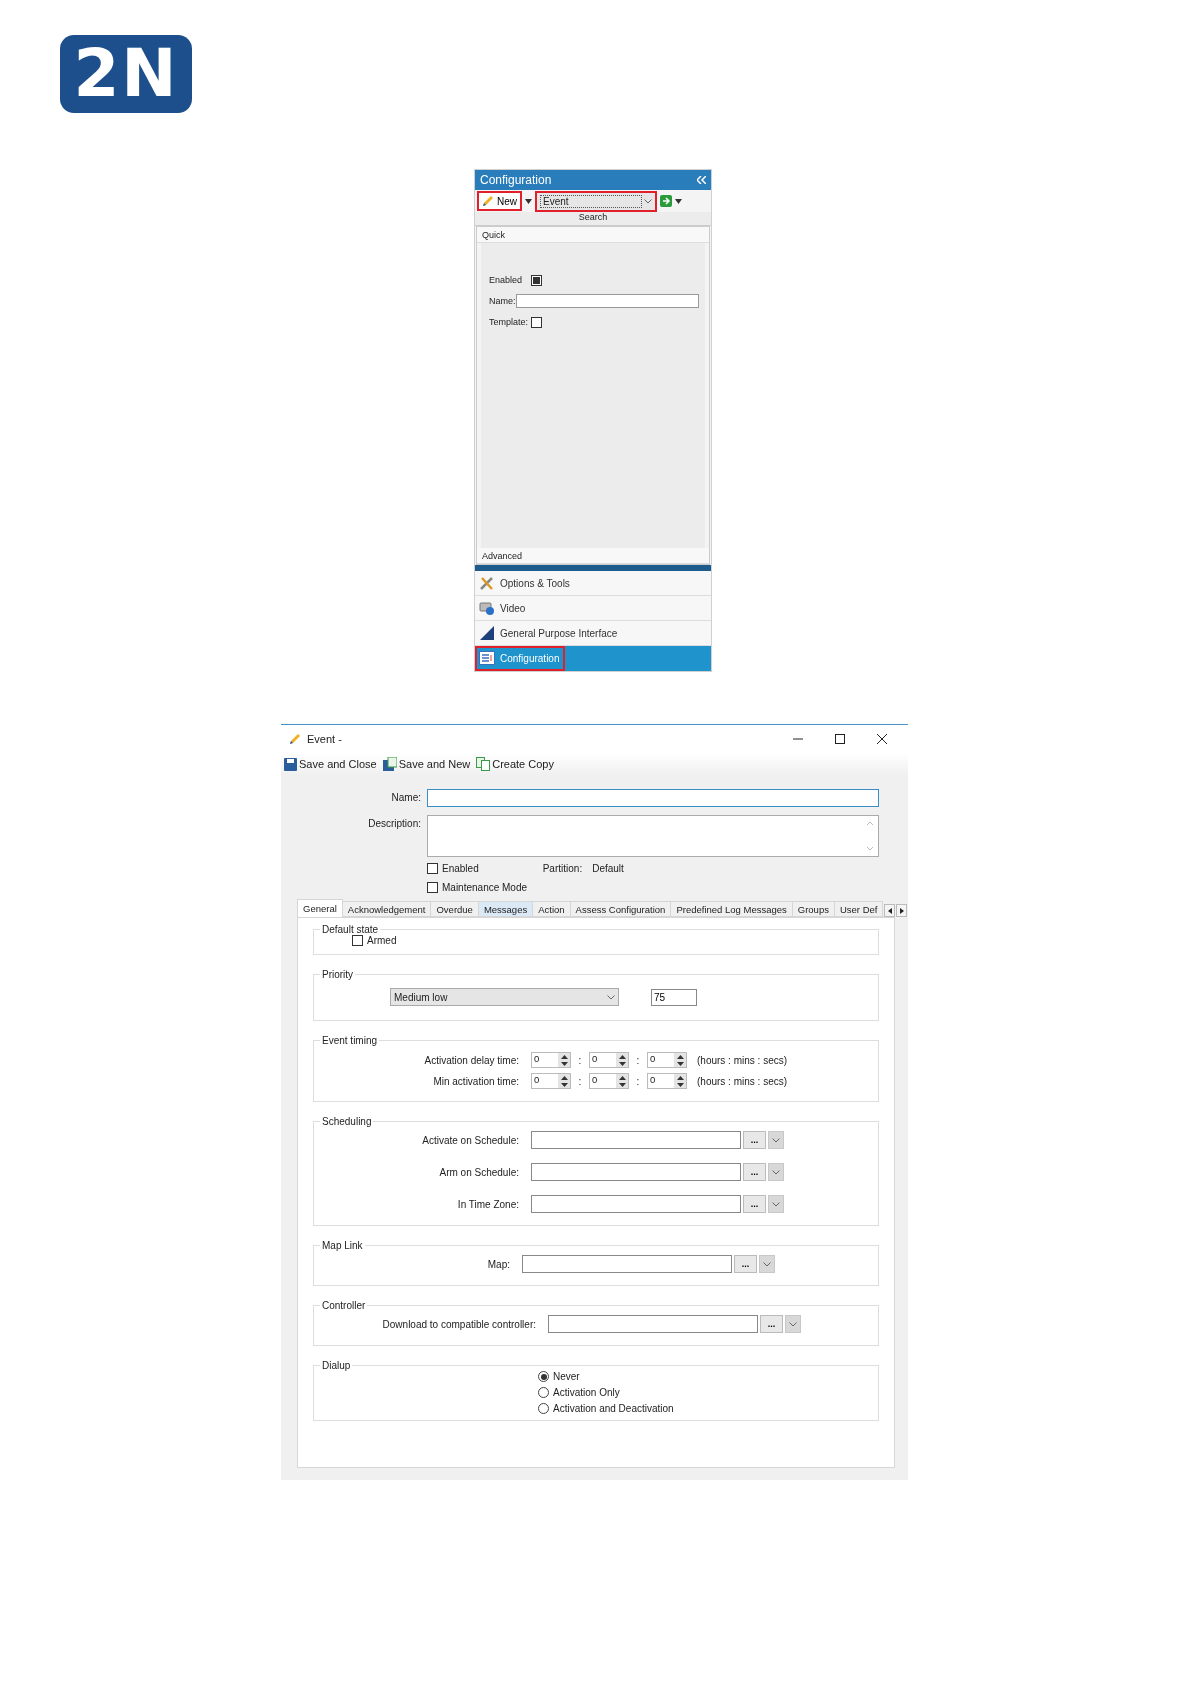 This screenshot has height=1684, width=1191. Describe the element at coordinates (478, 1172) in the screenshot. I see `field-label: Arm on Schedule:` at that location.